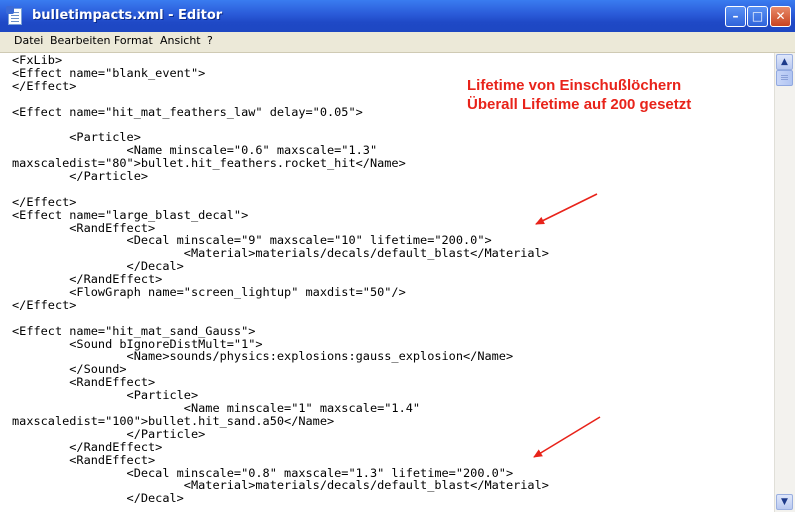  Describe the element at coordinates (757, 16) in the screenshot. I see `maximize-button: □` at that location.